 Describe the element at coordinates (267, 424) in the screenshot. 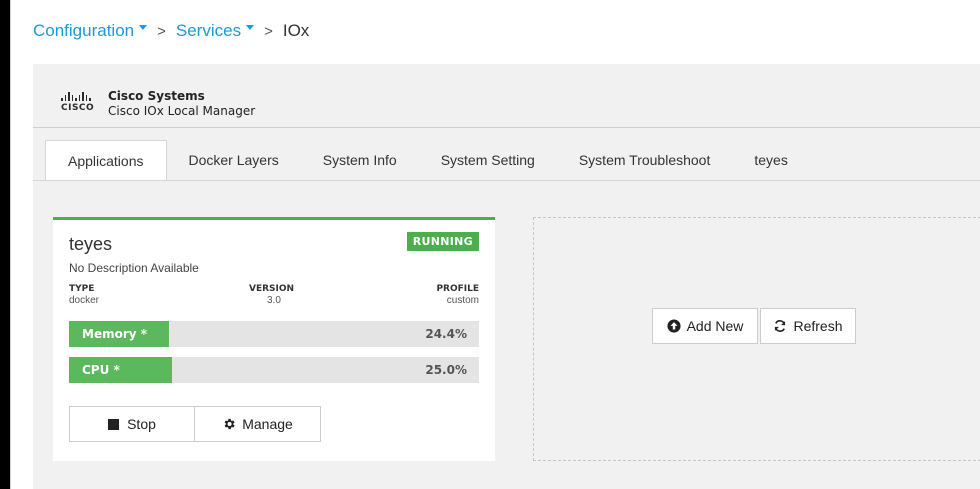

I see `manage-button-label: Manage` at that location.